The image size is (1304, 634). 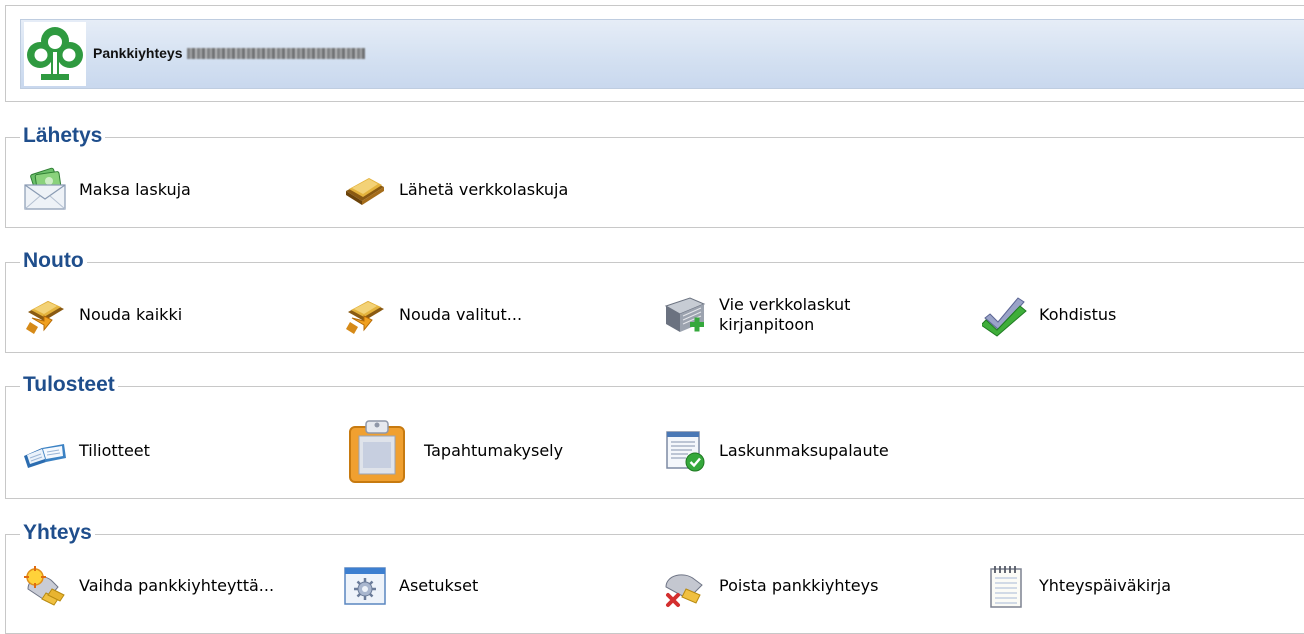 I want to click on transaction-query-button: Tapahtumakysely, so click(x=454, y=451).